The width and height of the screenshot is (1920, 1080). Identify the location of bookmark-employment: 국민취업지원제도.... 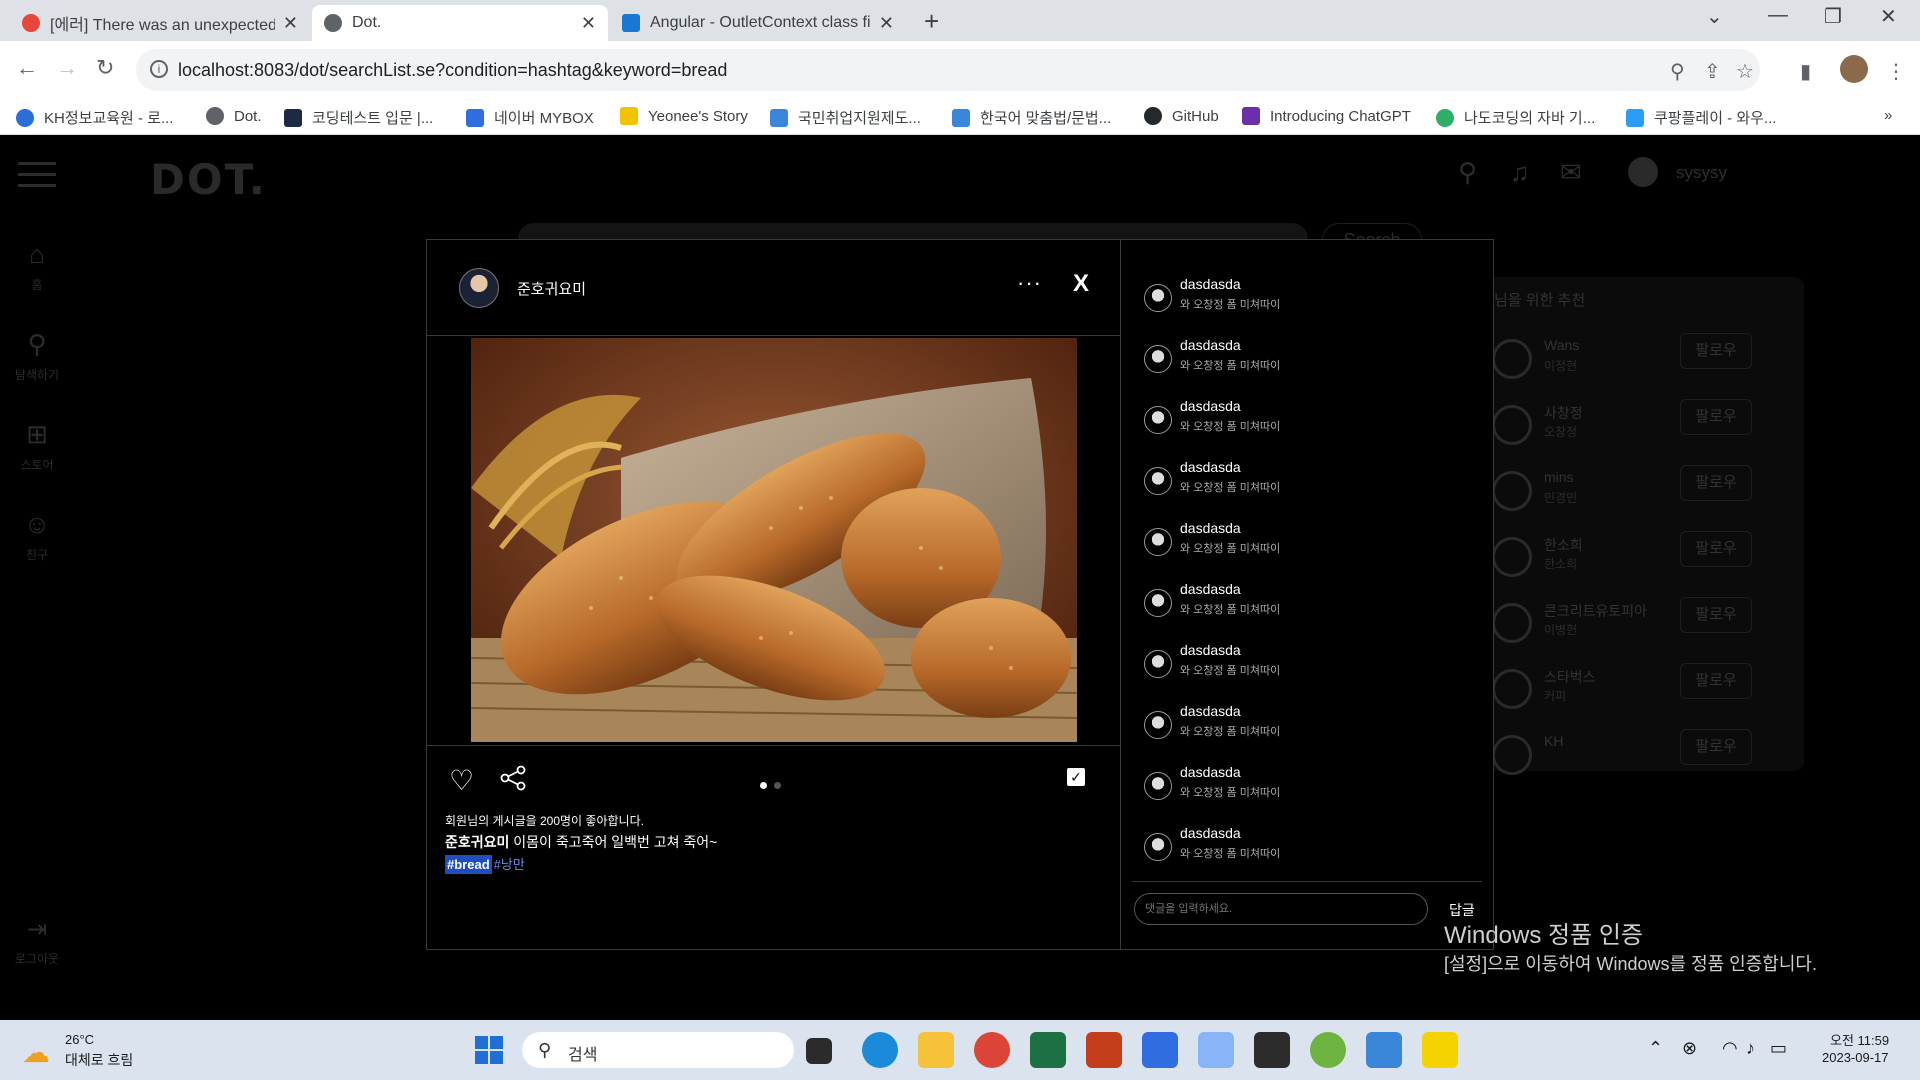
(845, 117).